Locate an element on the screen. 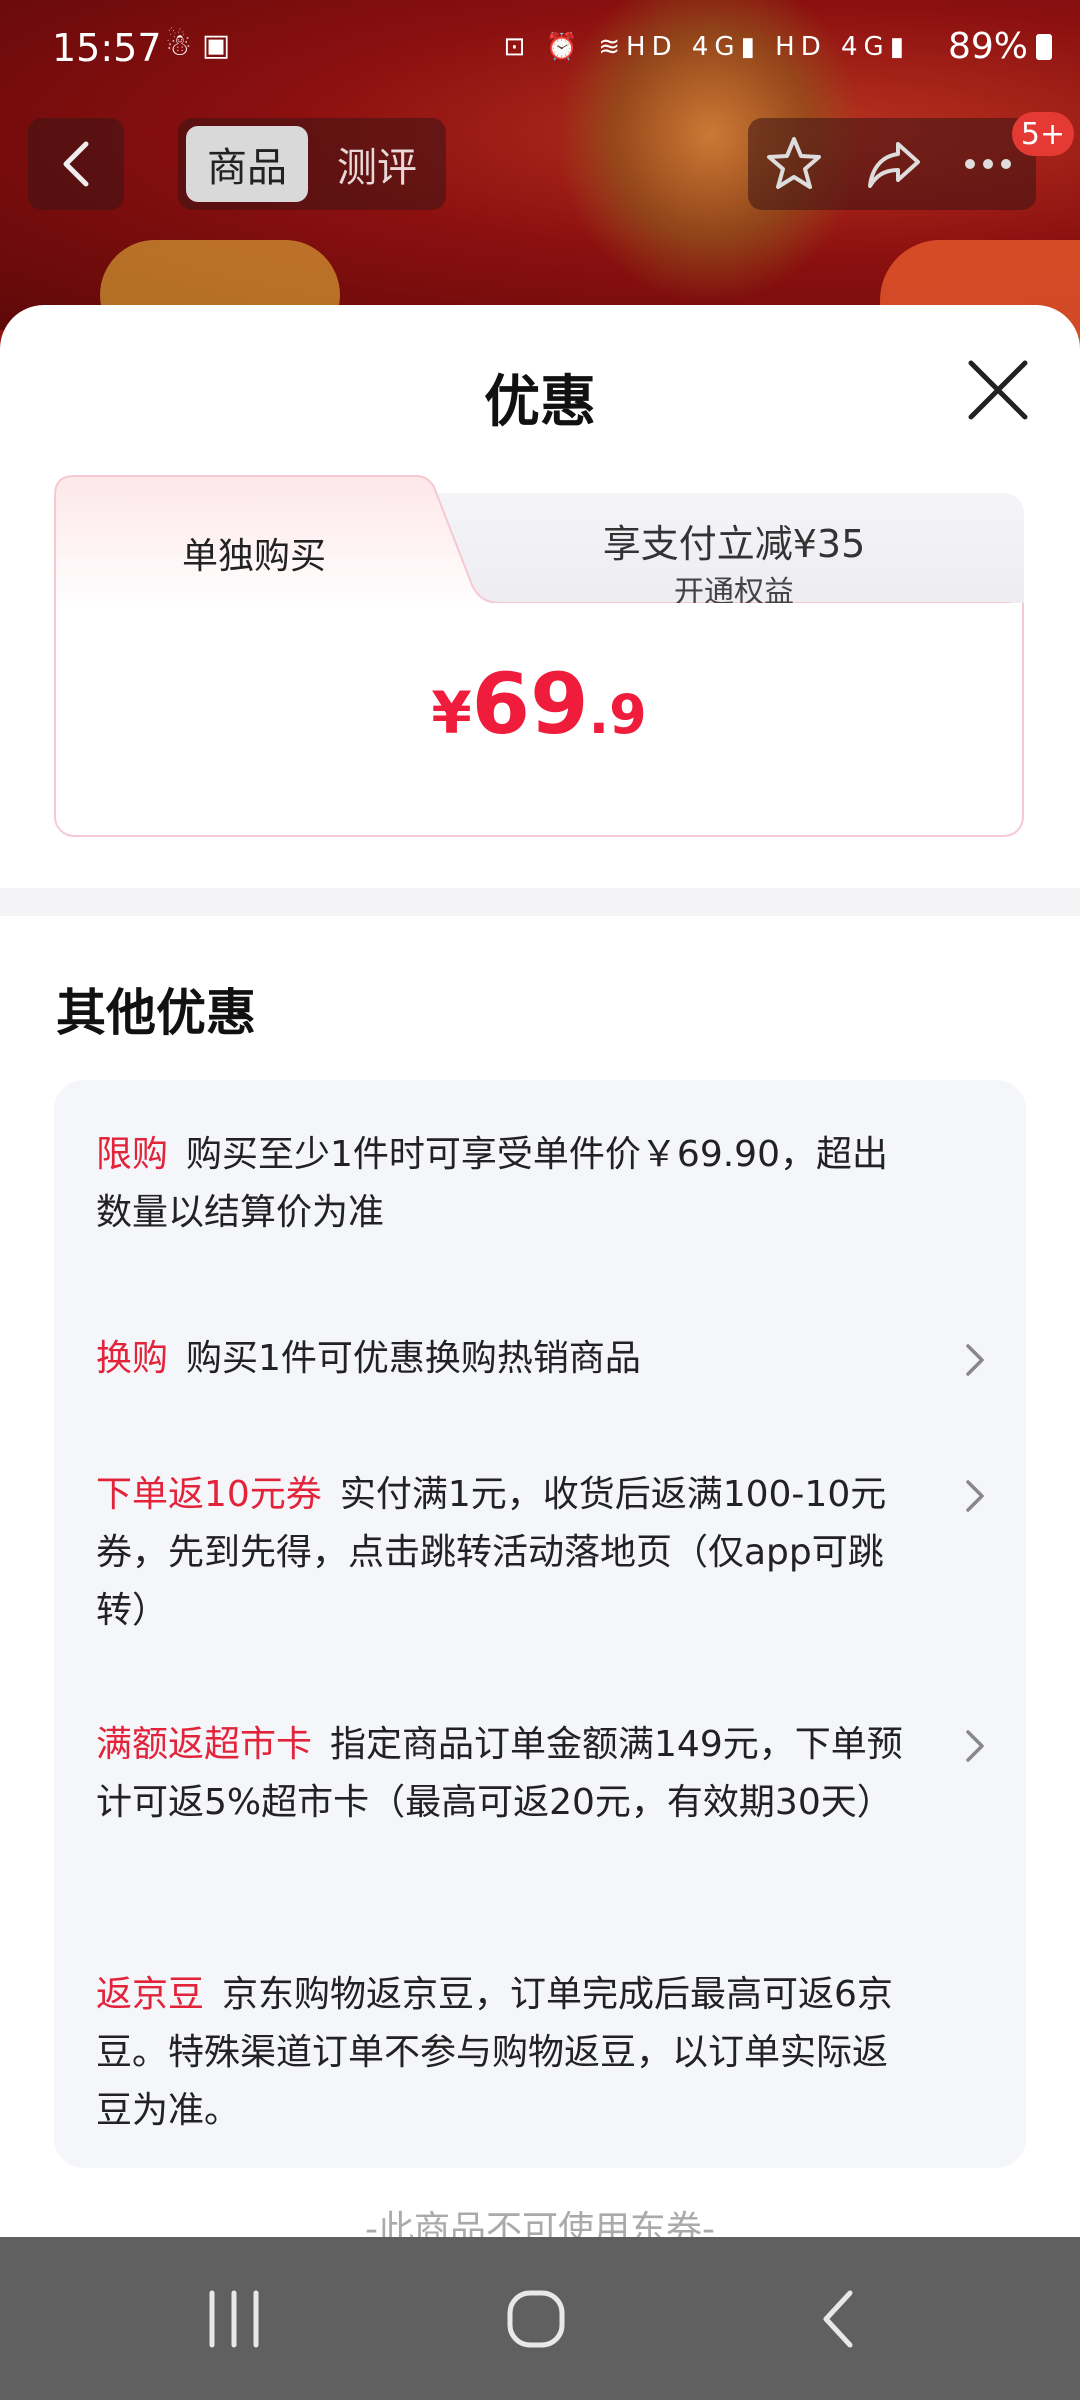 Image resolution: width=1080 pixels, height=2400 pixels. price-display: ¥69.9 is located at coordinates (539, 704).